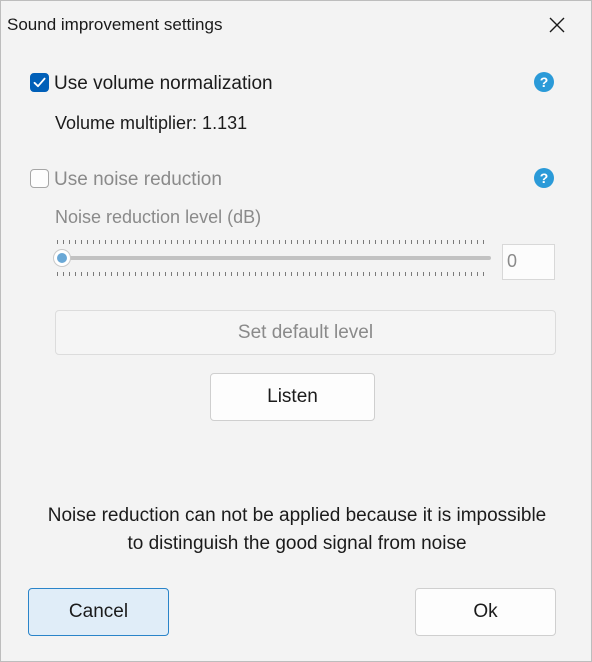 The height and width of the screenshot is (662, 592). Describe the element at coordinates (485, 612) in the screenshot. I see `ok-button: Ok` at that location.